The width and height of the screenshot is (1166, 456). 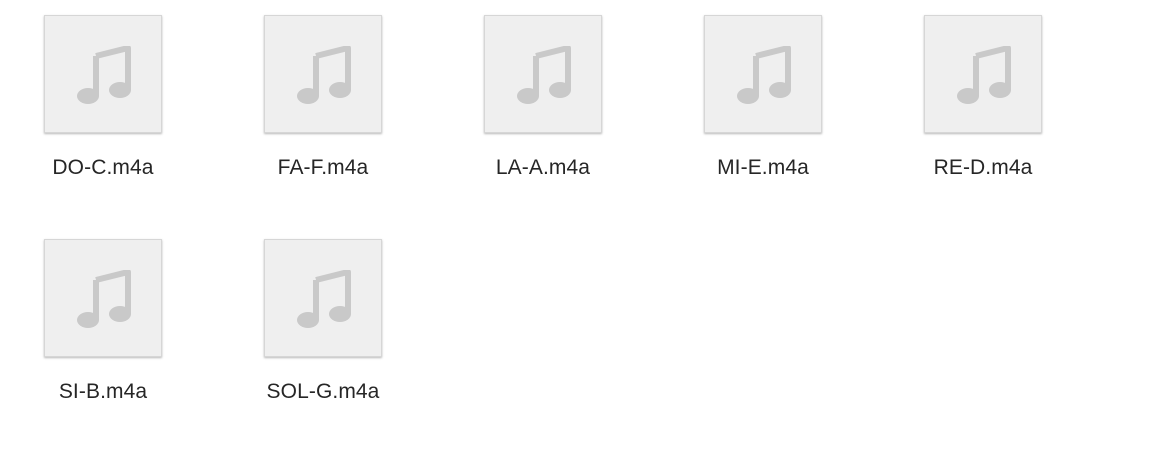 I want to click on file-item-la-a: LA-A.m4a, so click(x=521, y=100).